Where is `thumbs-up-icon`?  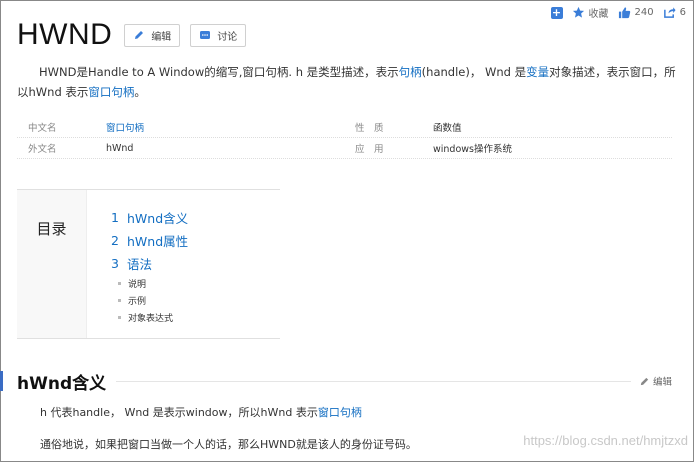
thumbs-up-icon is located at coordinates (624, 13).